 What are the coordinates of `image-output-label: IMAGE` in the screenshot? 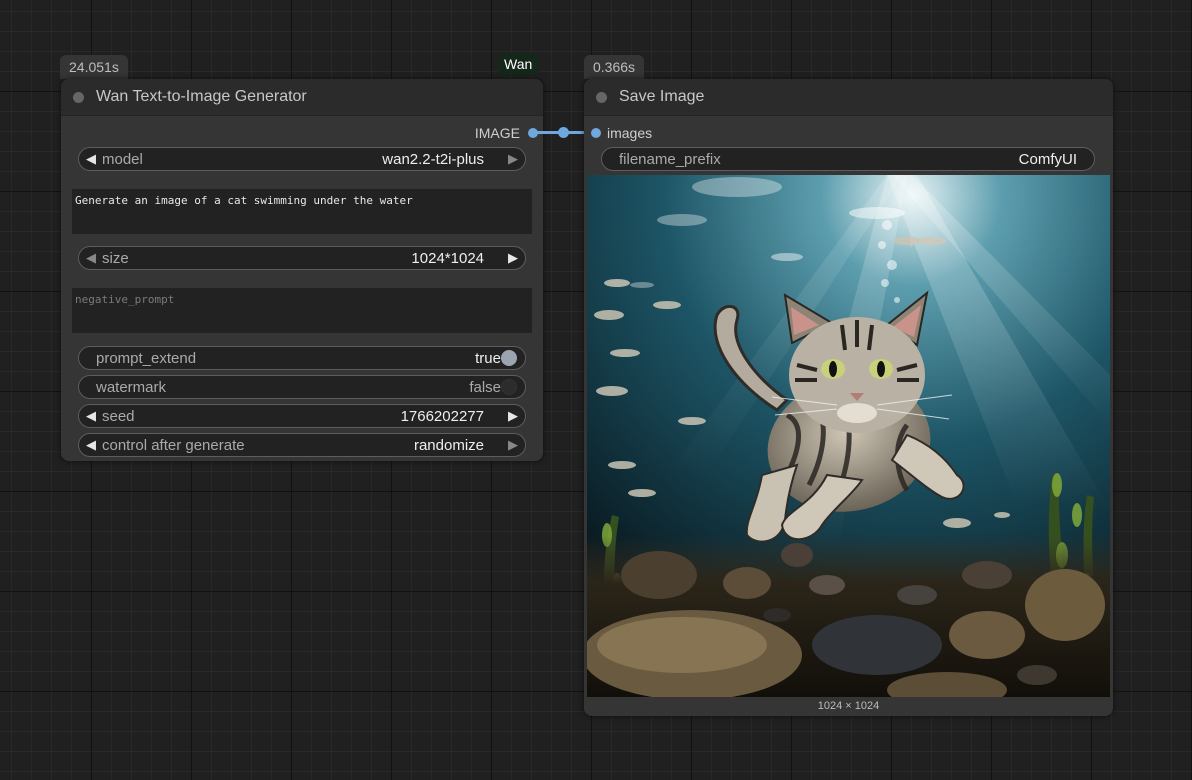 It's located at (497, 133).